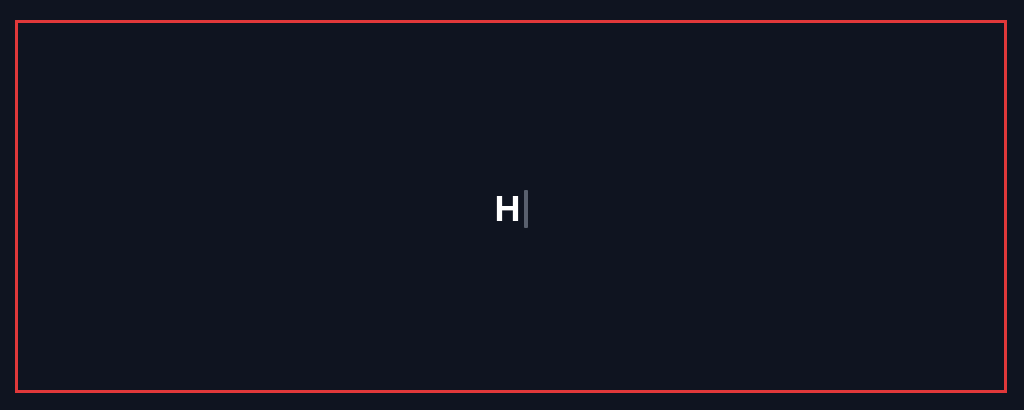 Image resolution: width=1024 pixels, height=410 pixels. I want to click on typed-text: H, so click(507, 208).